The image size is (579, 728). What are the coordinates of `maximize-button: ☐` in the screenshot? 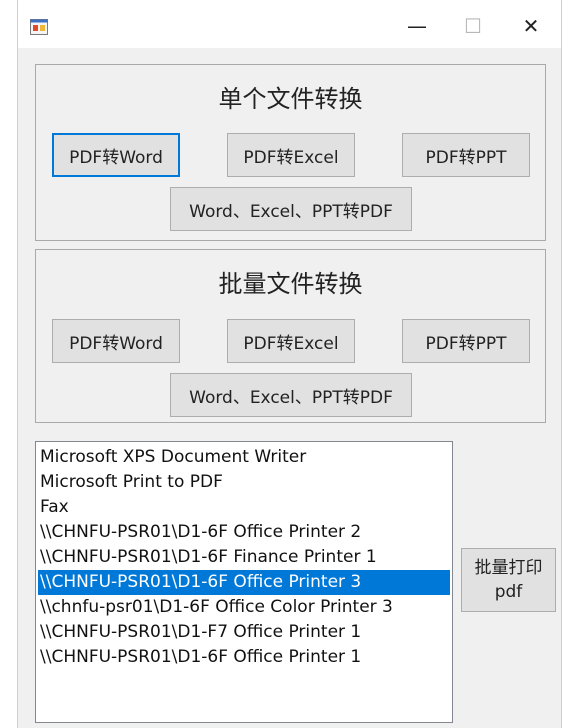 It's located at (473, 26).